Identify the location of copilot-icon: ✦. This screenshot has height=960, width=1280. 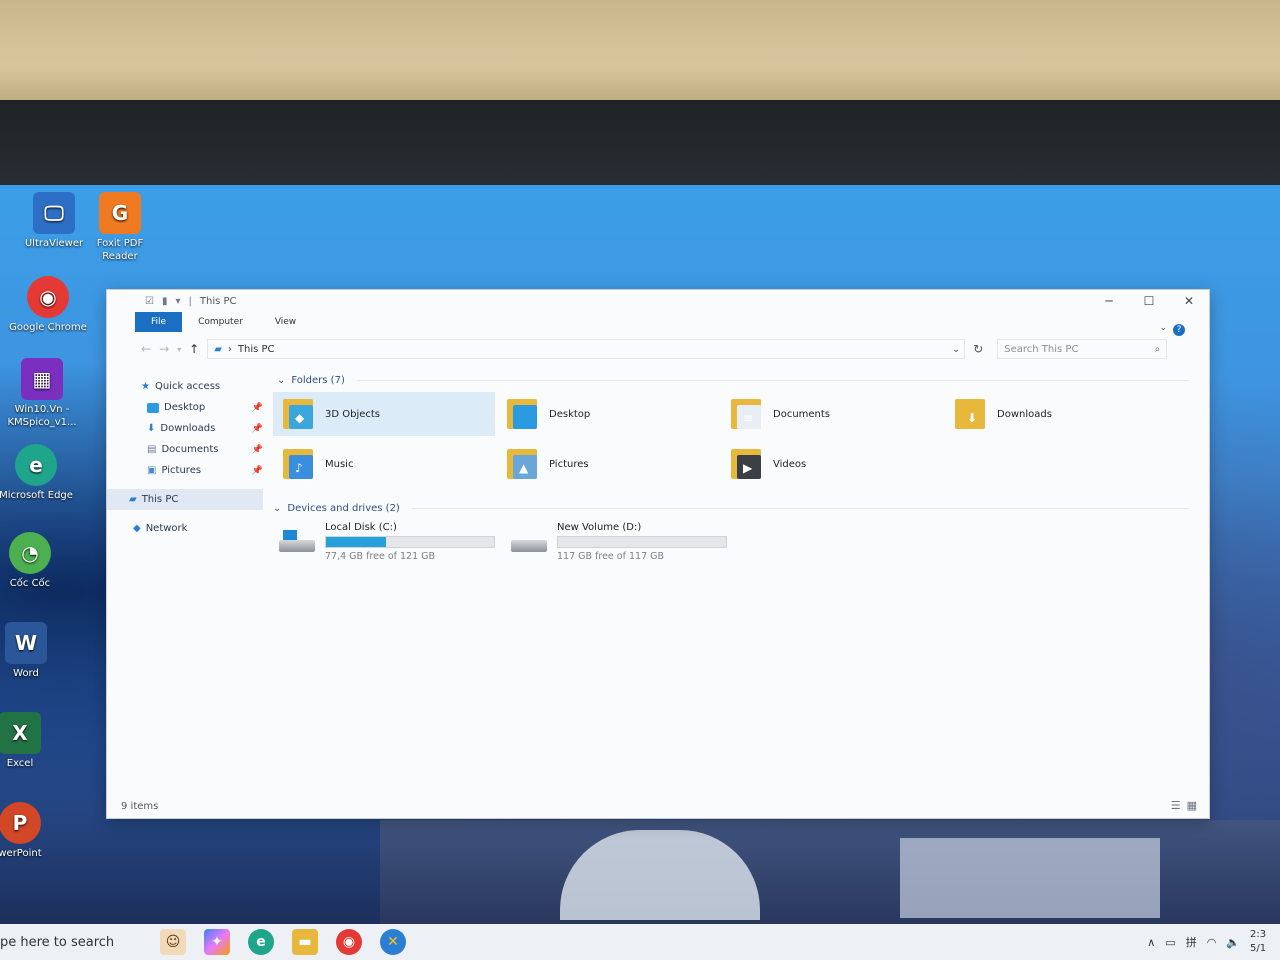
(217, 942).